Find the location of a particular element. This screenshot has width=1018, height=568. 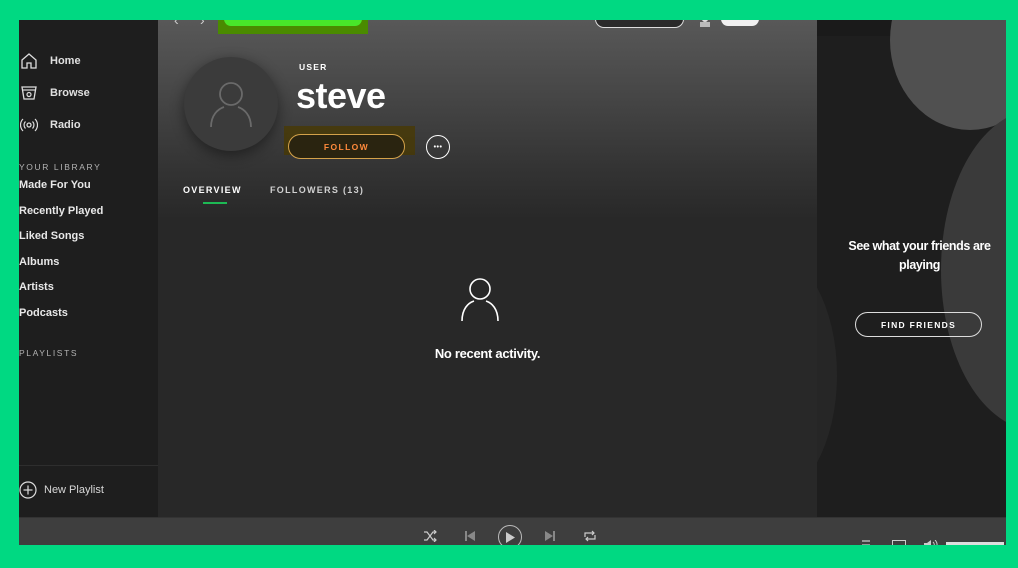

find-friends-button: FIND FRIENDS is located at coordinates (918, 324).